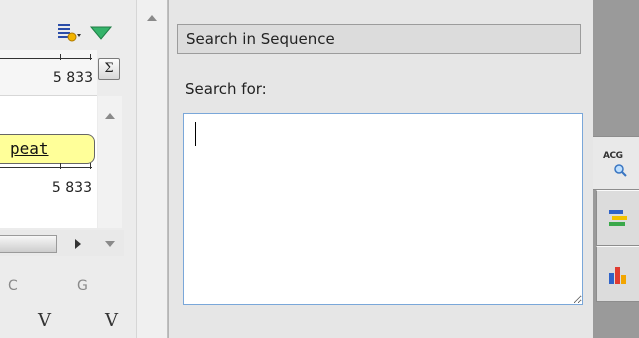  What do you see at coordinates (28, 244) in the screenshot?
I see `horizontal-scroll-thumb` at bounding box center [28, 244].